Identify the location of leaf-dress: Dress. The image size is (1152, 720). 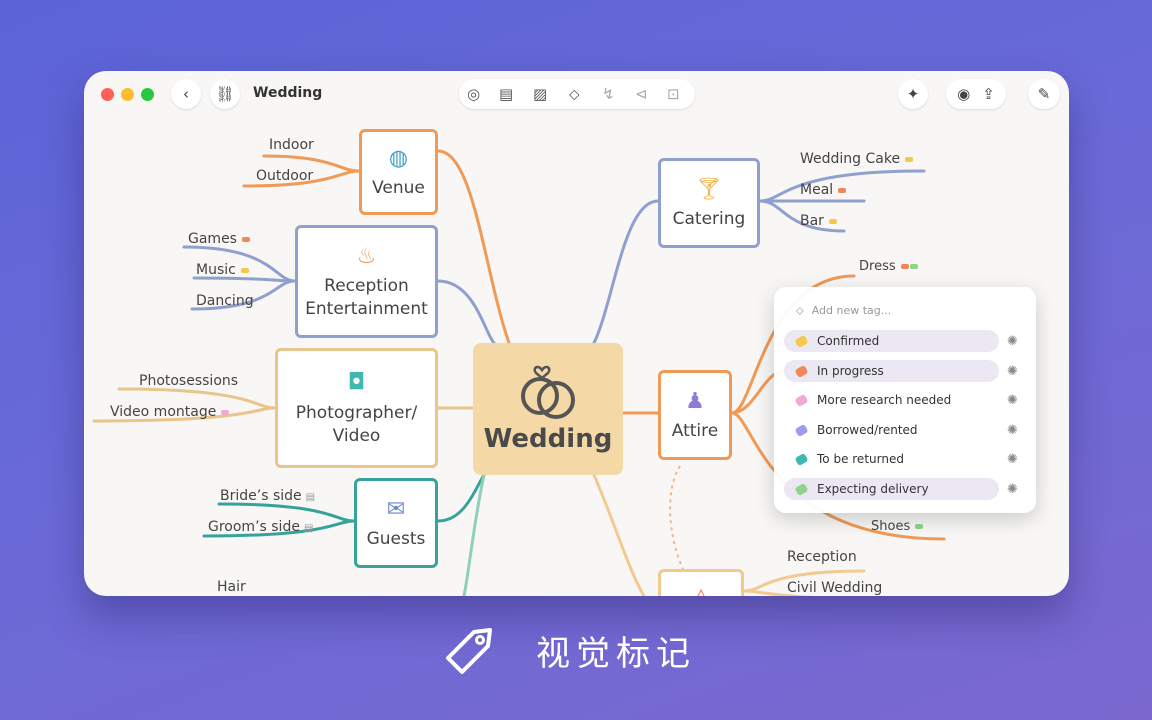
(888, 266).